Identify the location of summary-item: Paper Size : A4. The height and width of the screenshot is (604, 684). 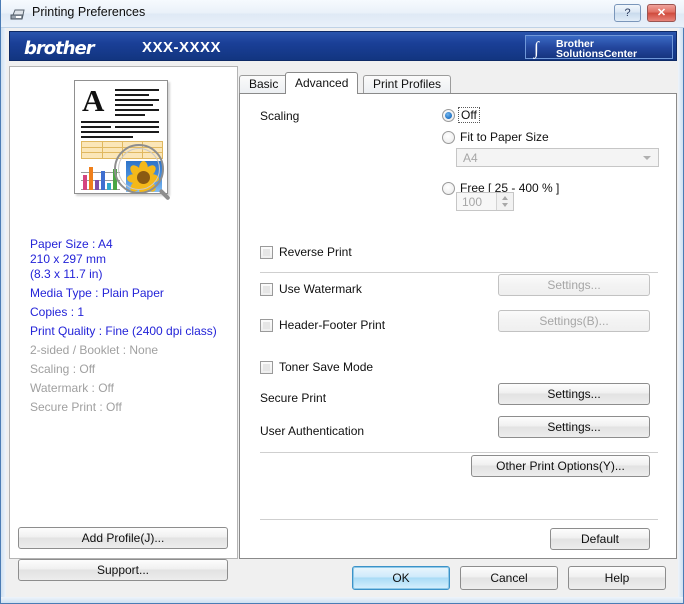
(71, 244).